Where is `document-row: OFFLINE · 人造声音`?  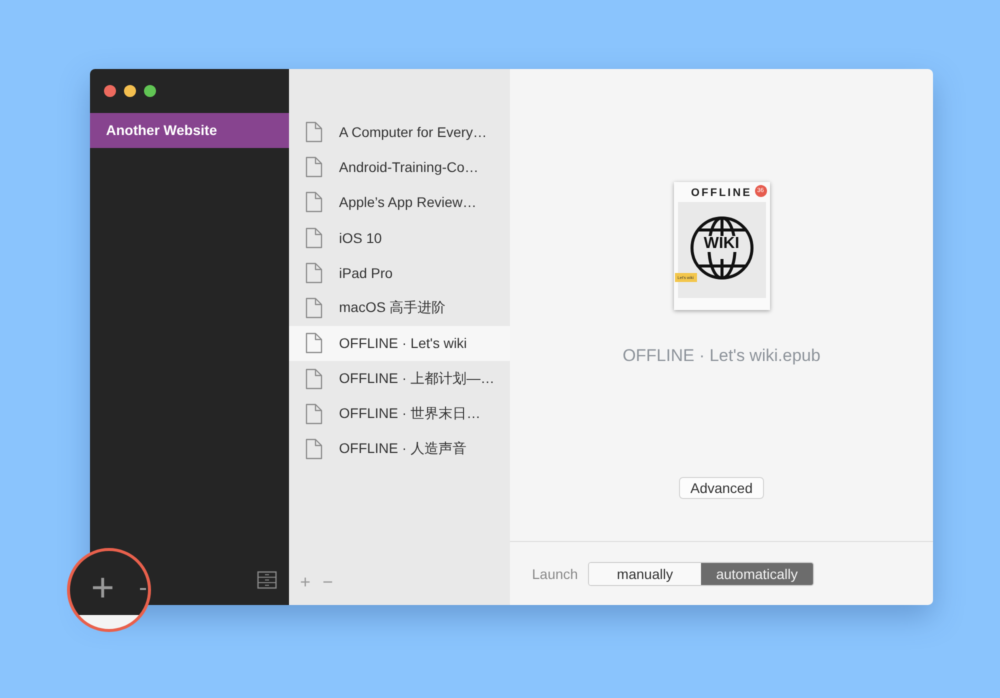 document-row: OFFLINE · 人造声音 is located at coordinates (399, 449).